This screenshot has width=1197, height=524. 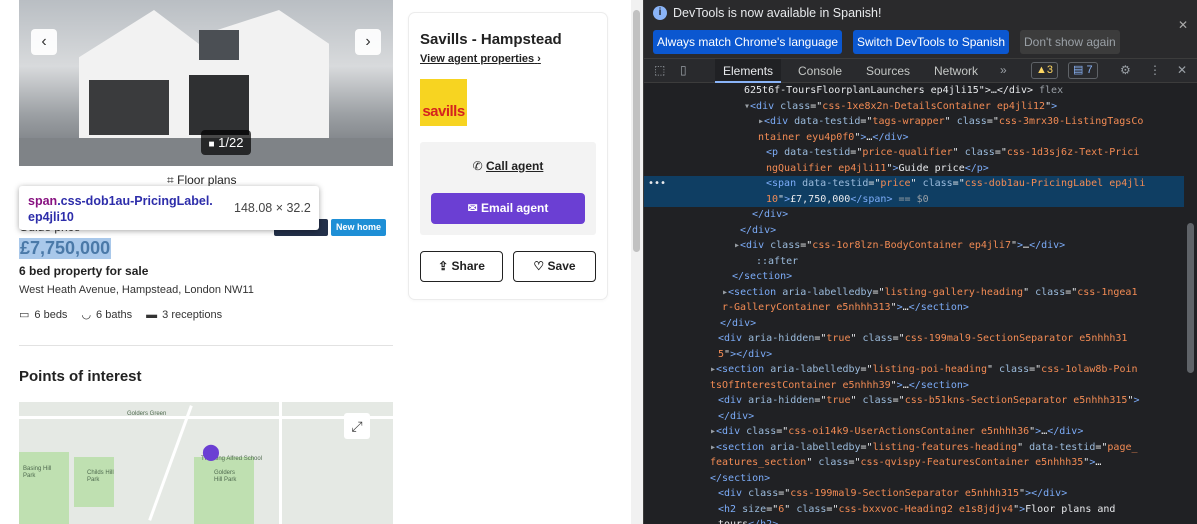 I want to click on view-agent-properties-link: View agent properties ›, so click(x=480, y=59).